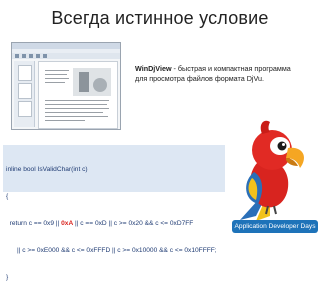  What do you see at coordinates (275, 226) in the screenshot?
I see `conference-badge: Application Developer Days` at bounding box center [275, 226].